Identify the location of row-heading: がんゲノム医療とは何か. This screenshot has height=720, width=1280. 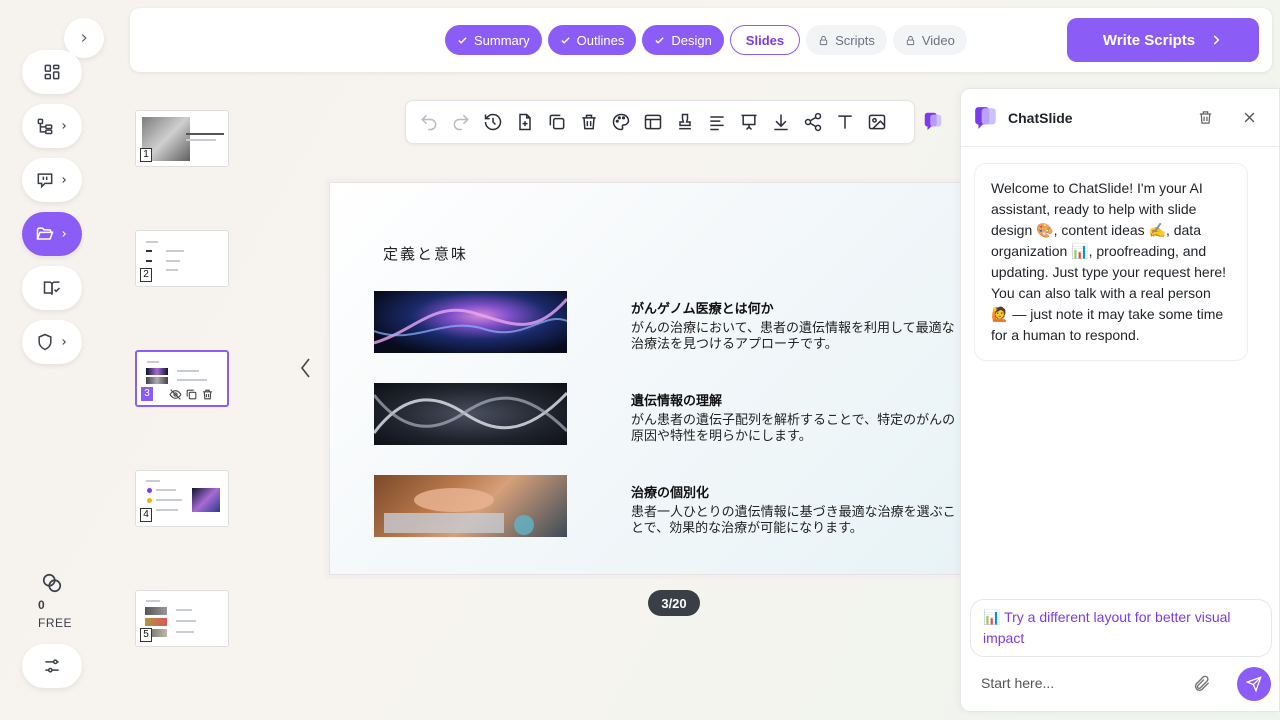
(799, 307).